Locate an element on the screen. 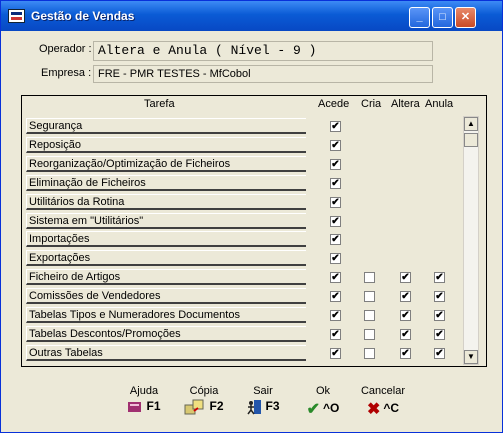  table-row: Comissões de Vendedores is located at coordinates (166, 296).